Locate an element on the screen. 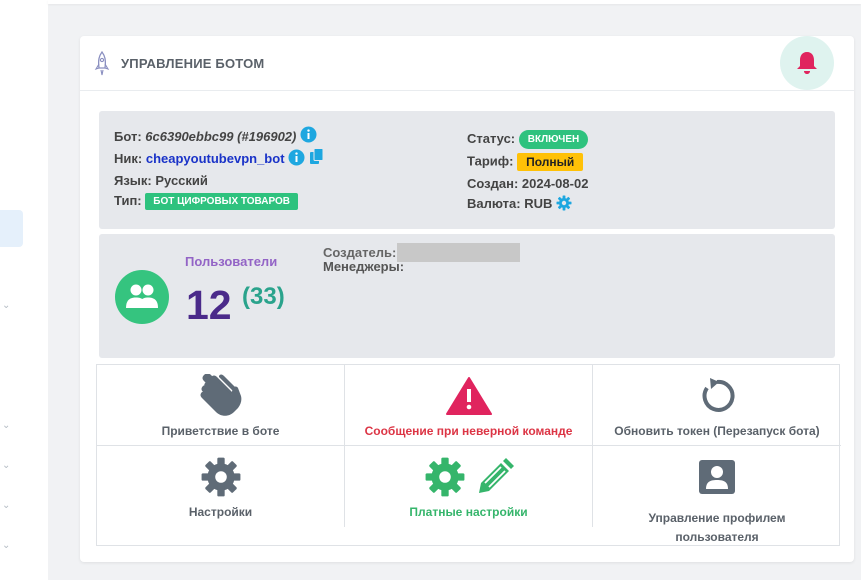  status-label: Статус: is located at coordinates (491, 138).